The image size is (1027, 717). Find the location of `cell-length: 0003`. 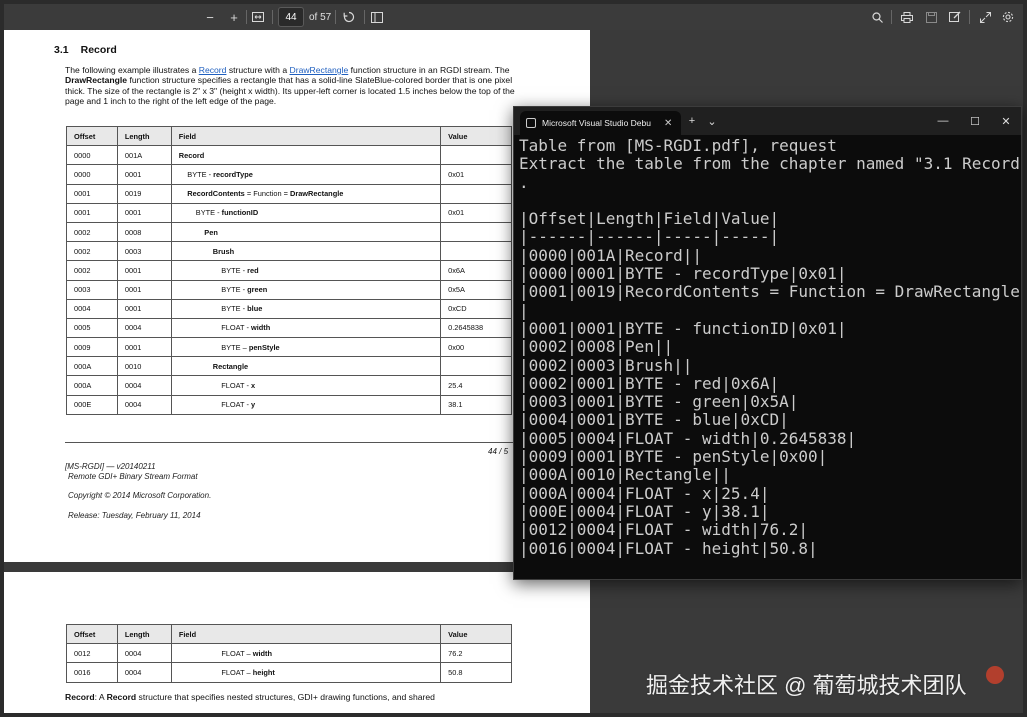

cell-length: 0003 is located at coordinates (144, 251).